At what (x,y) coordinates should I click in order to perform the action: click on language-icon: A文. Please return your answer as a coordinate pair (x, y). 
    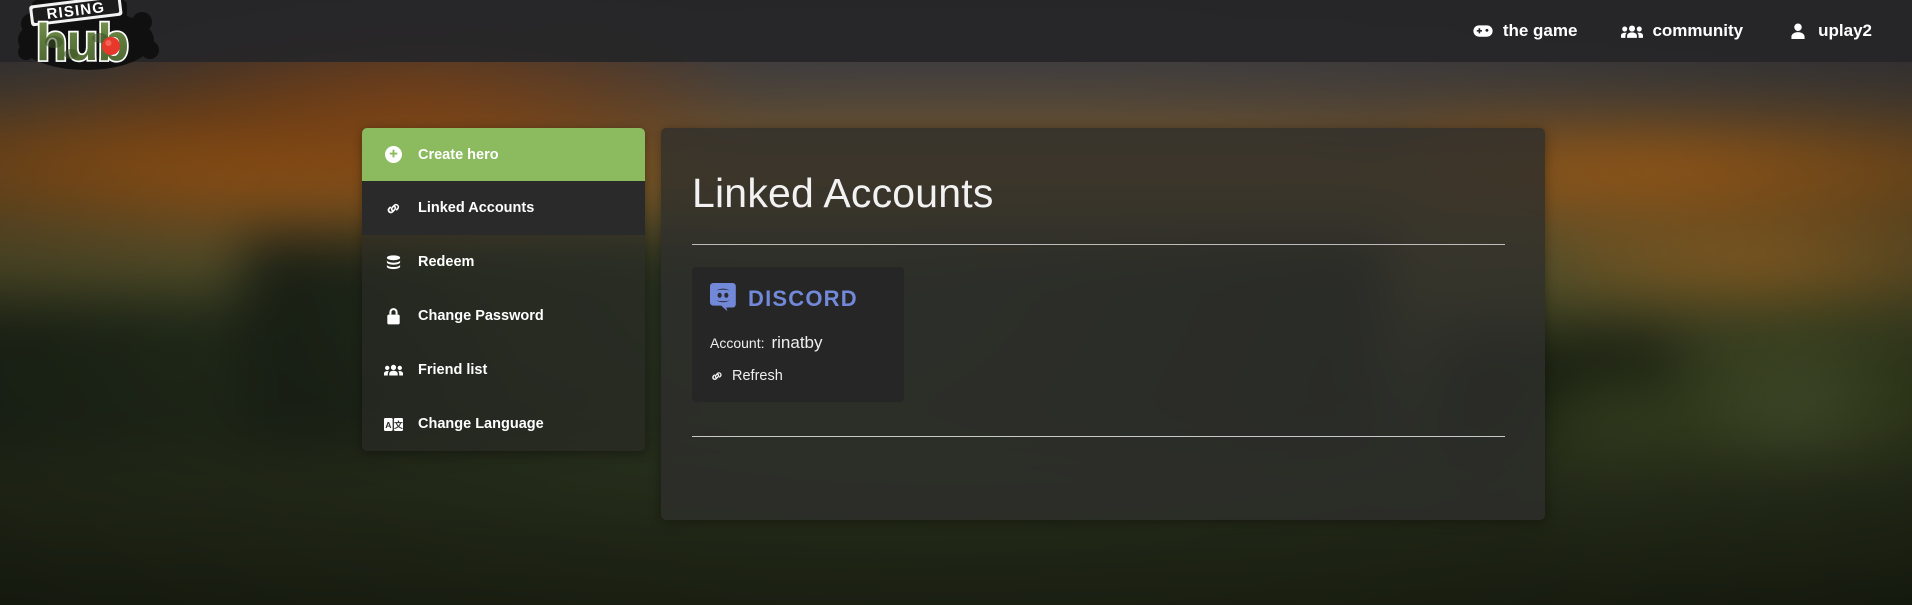
    Looking at the image, I should click on (393, 424).